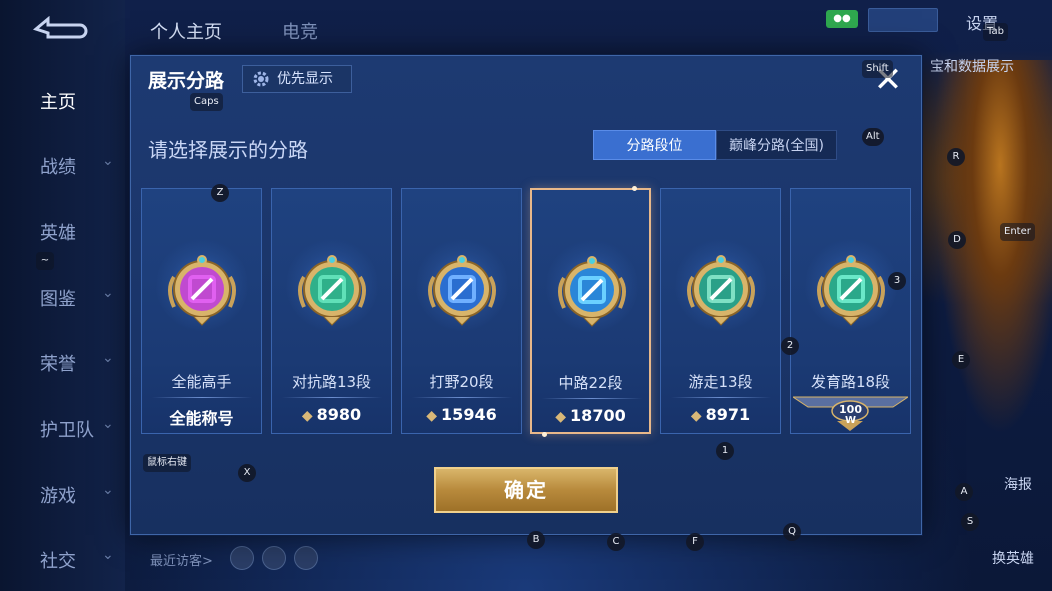 The width and height of the screenshot is (1052, 591). Describe the element at coordinates (728, 414) in the screenshot. I see `lane-score-value: 8971` at that location.